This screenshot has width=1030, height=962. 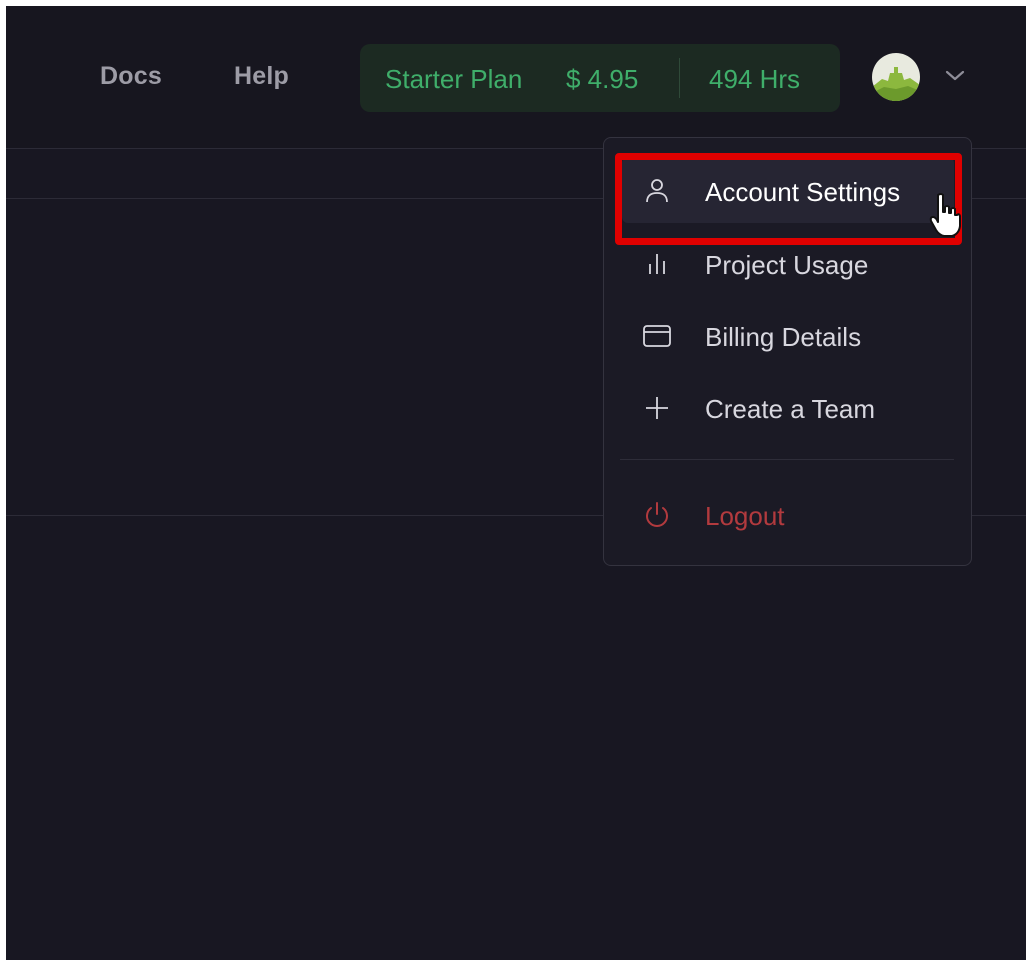 I want to click on plan-price: $ 4.95, so click(x=602, y=79).